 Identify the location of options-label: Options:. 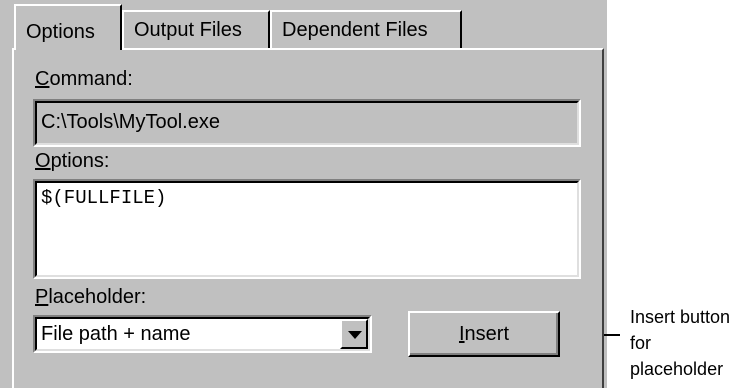
(72, 161).